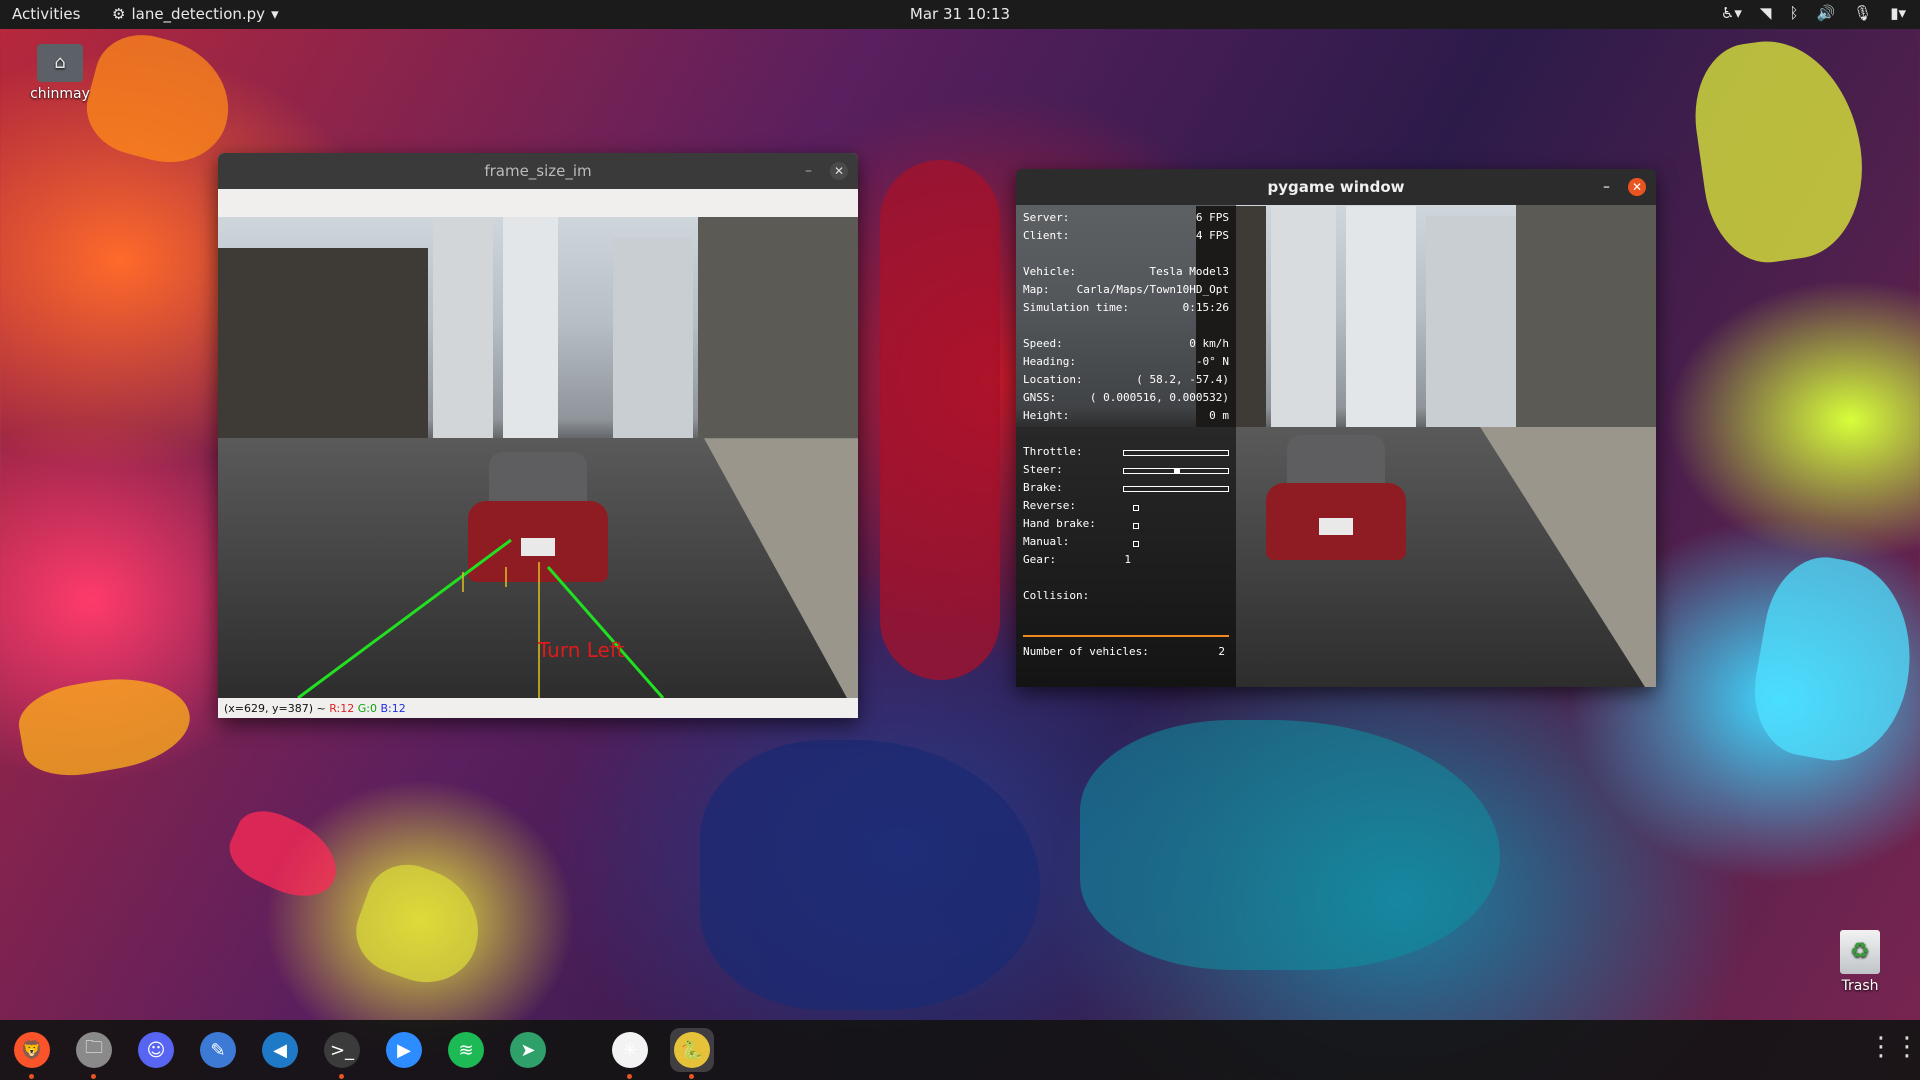  I want to click on hud-row-collision: Collision:, so click(1056, 595).